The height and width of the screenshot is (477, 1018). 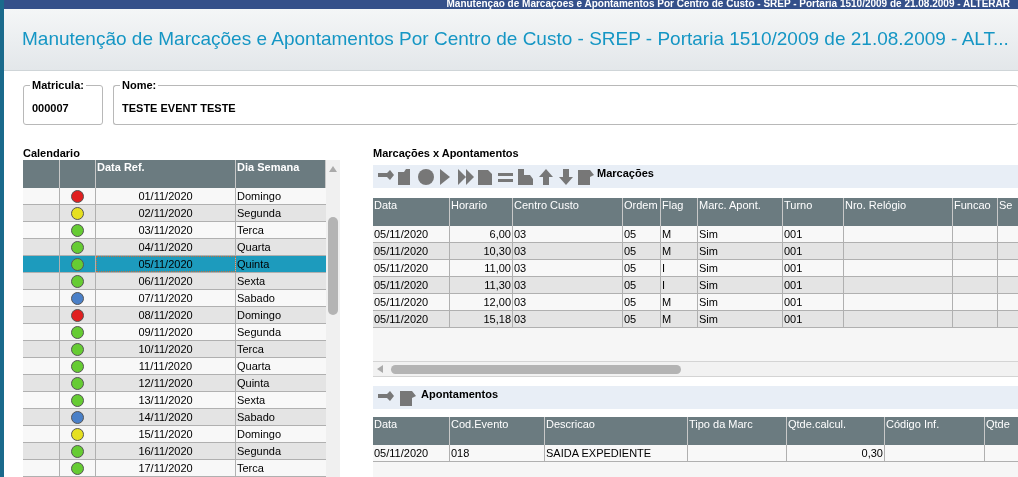 I want to click on fast-forward-icon, so click(x=466, y=177).